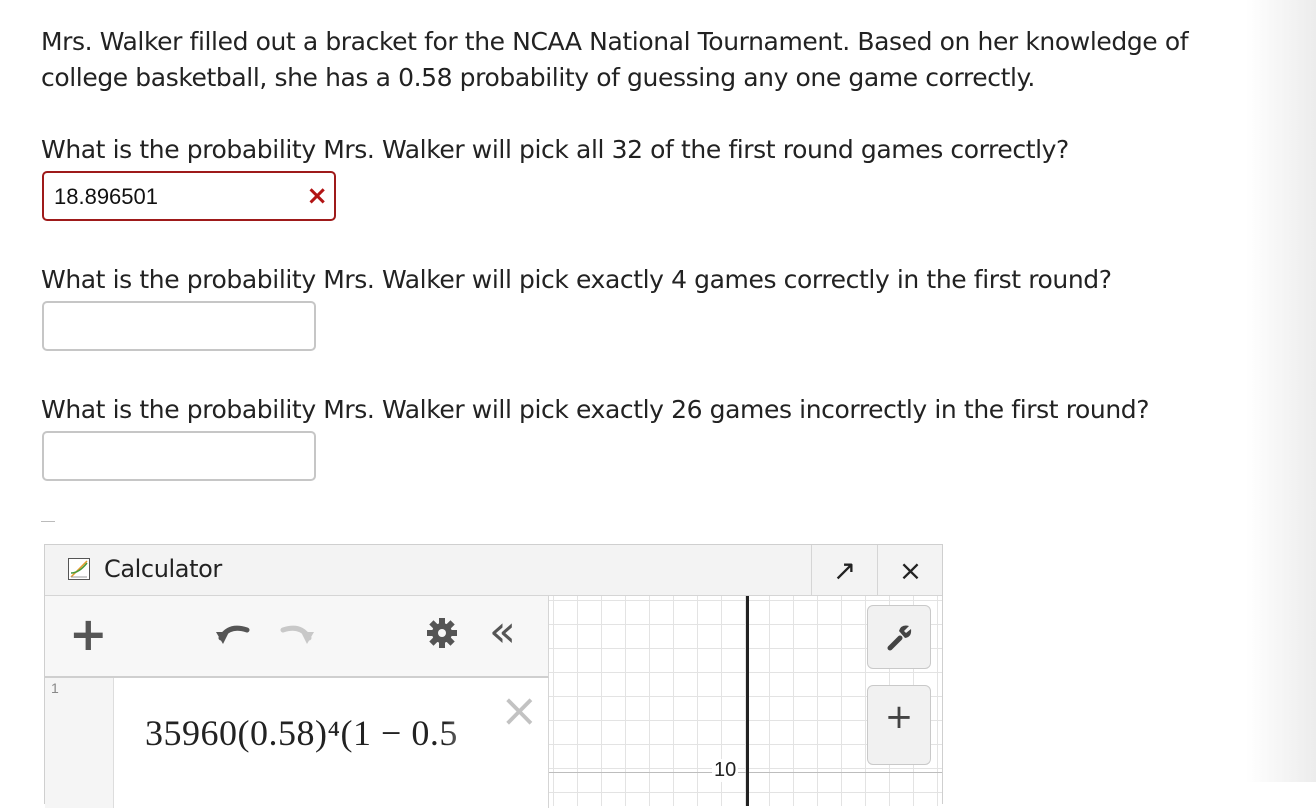 The width and height of the screenshot is (1316, 808). I want to click on question-1-answer-box: ×, so click(189, 196).